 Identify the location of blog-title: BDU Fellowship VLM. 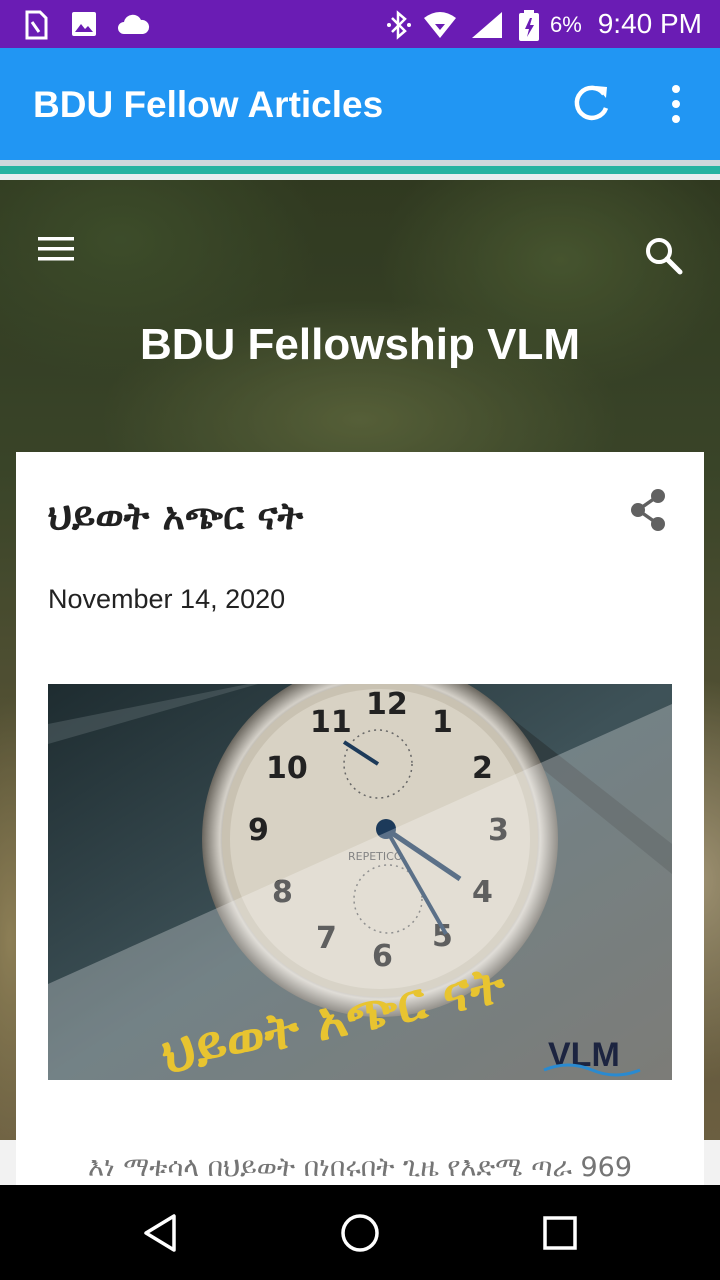
(360, 345).